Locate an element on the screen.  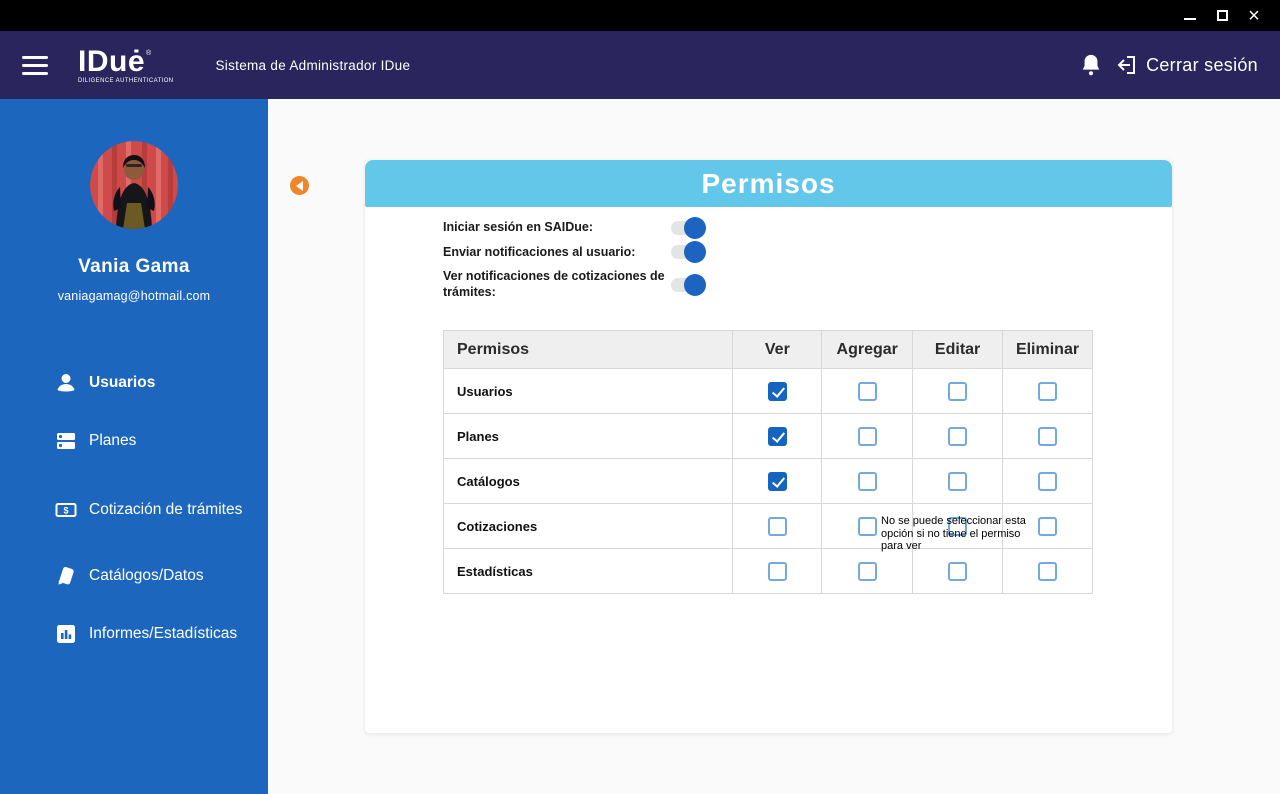
checkbox-usuarios-ver is located at coordinates (777, 391).